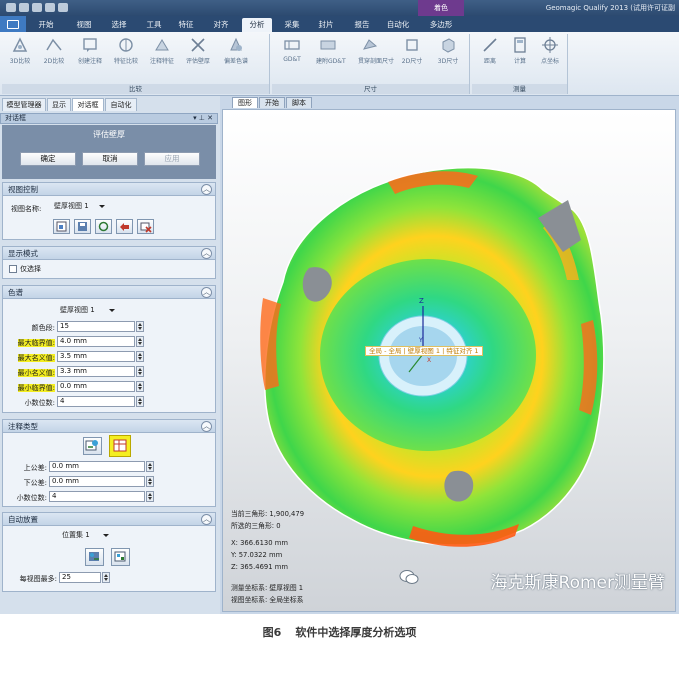 This screenshot has height=679, width=679. I want to click on current-triangles: 当前三角形: 1,900,479, so click(268, 514).